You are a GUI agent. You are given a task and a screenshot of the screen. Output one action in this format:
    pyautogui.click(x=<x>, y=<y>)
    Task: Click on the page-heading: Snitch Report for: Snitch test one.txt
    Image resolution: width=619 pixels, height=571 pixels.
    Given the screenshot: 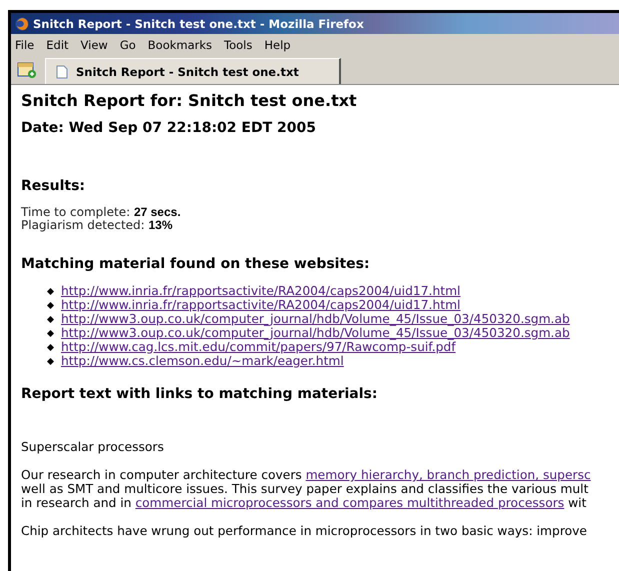 What is the action you would take?
    pyautogui.click(x=189, y=100)
    